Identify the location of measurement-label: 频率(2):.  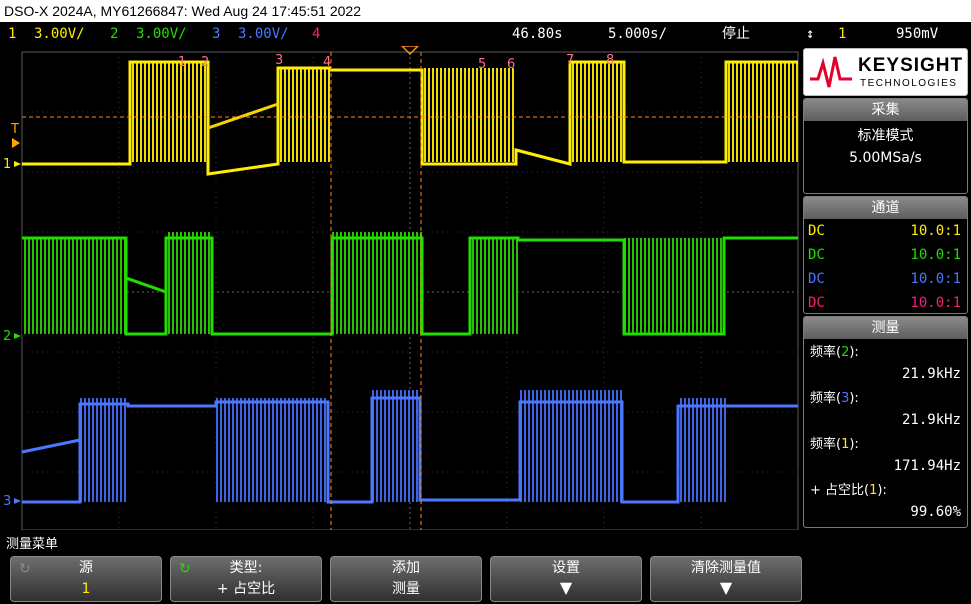
(834, 352).